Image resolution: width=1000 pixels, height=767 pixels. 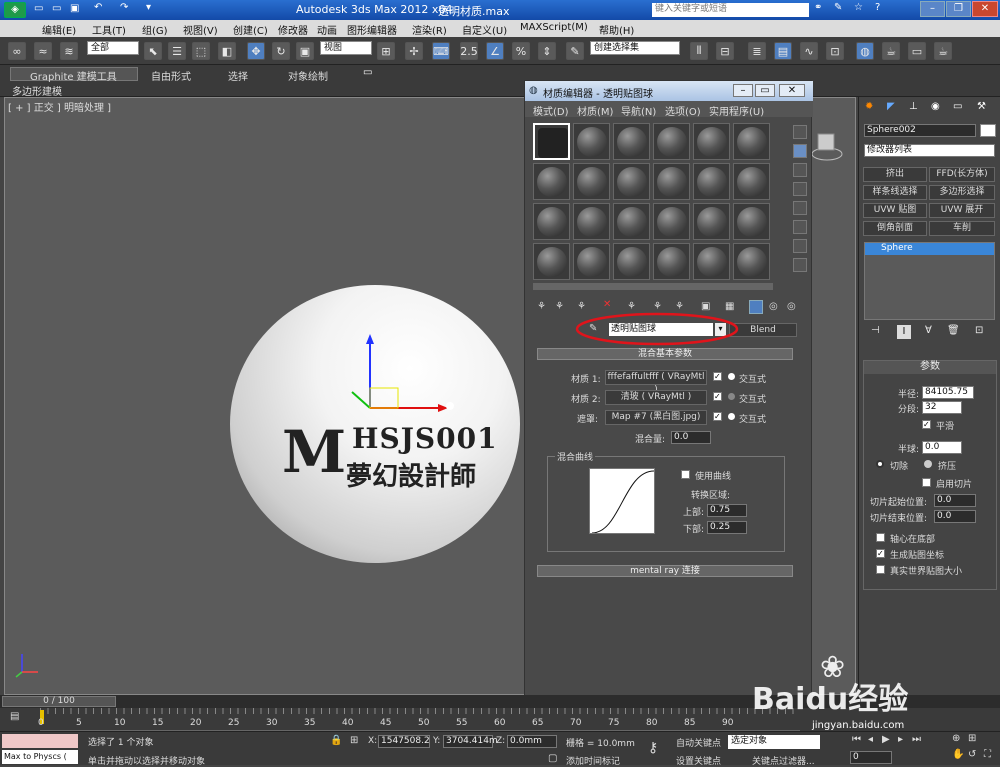 What do you see at coordinates (880, 537) in the screenshot?
I see `base-to-pivot-checkbox` at bounding box center [880, 537].